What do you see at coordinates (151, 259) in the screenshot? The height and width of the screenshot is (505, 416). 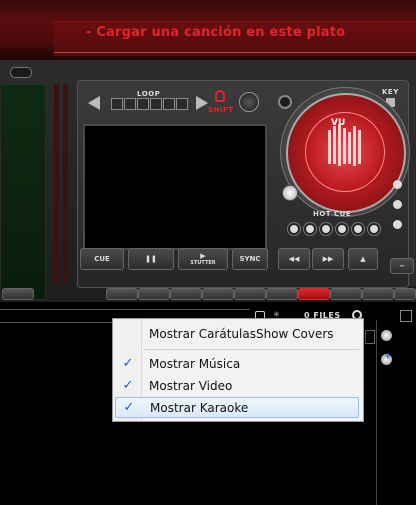 I see `play-pause-button: ❚❚` at bounding box center [151, 259].